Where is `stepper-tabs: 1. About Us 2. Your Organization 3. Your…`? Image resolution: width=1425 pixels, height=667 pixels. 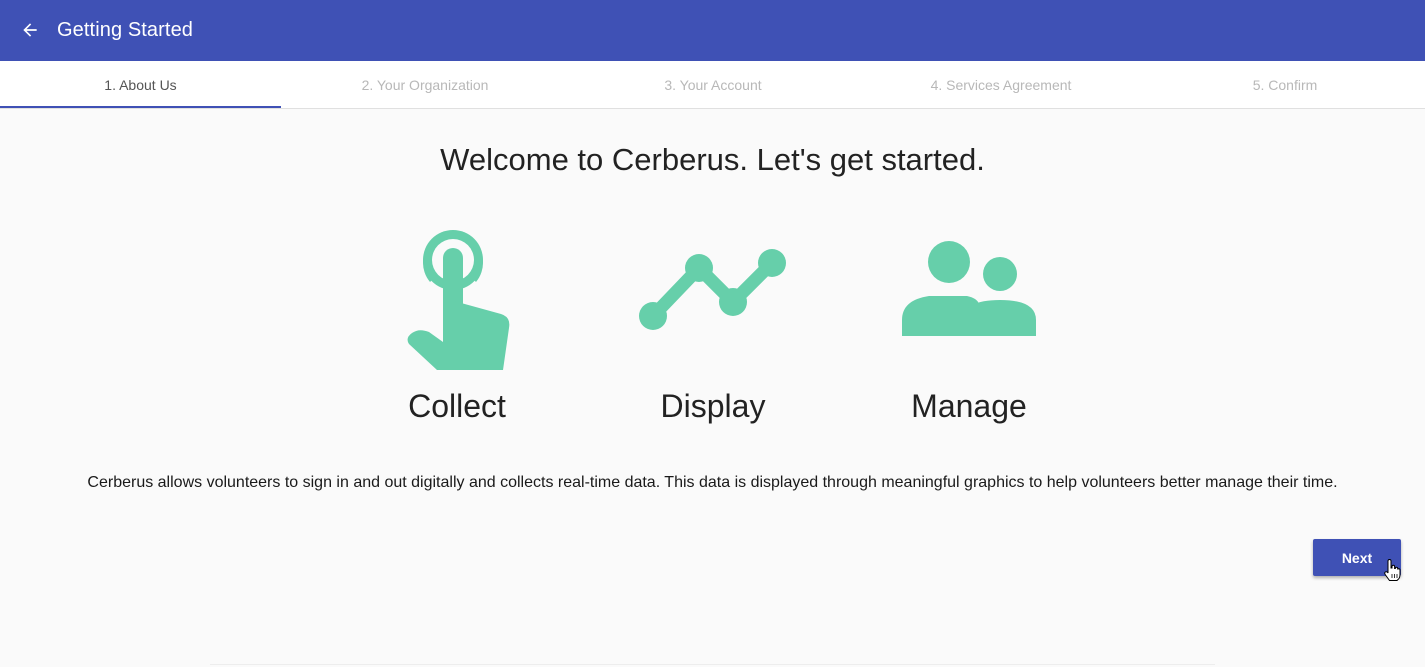
stepper-tabs: 1. About Us 2. Your Organization 3. Your… is located at coordinates (712, 85).